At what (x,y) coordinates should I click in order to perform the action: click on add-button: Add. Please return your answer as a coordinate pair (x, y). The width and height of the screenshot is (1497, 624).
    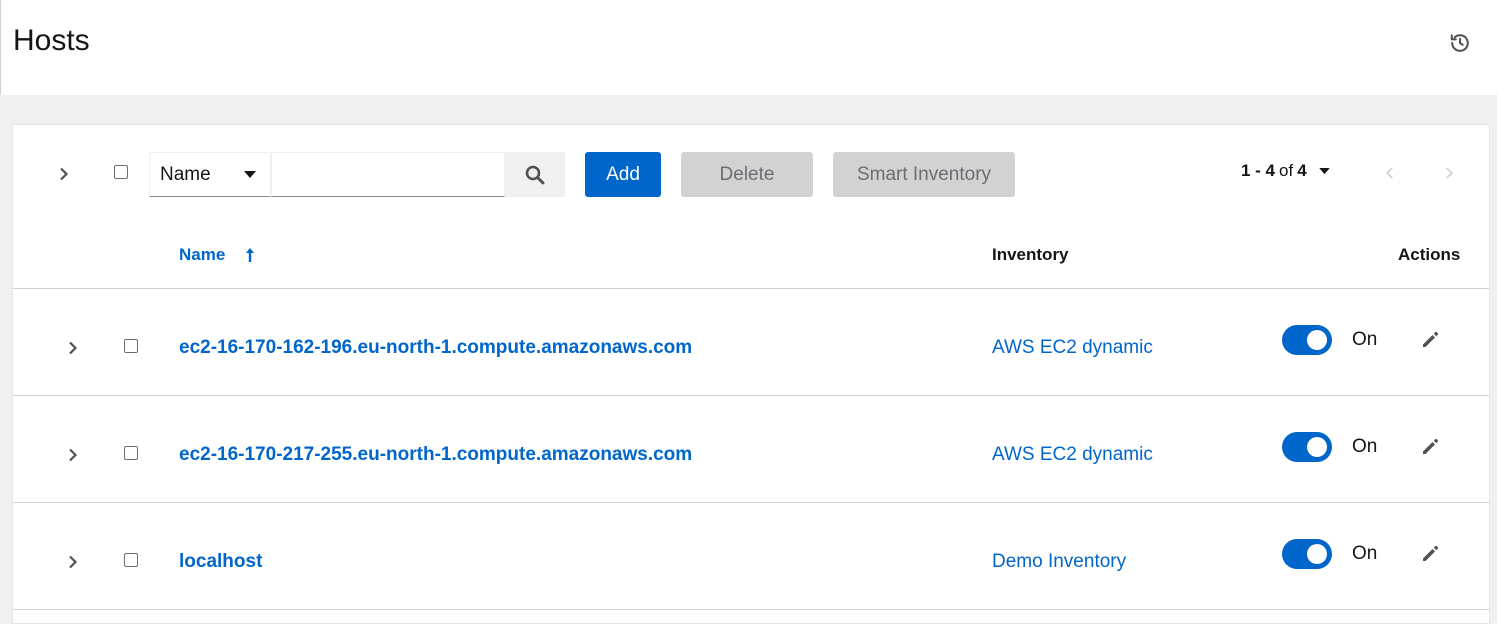
    Looking at the image, I should click on (623, 174).